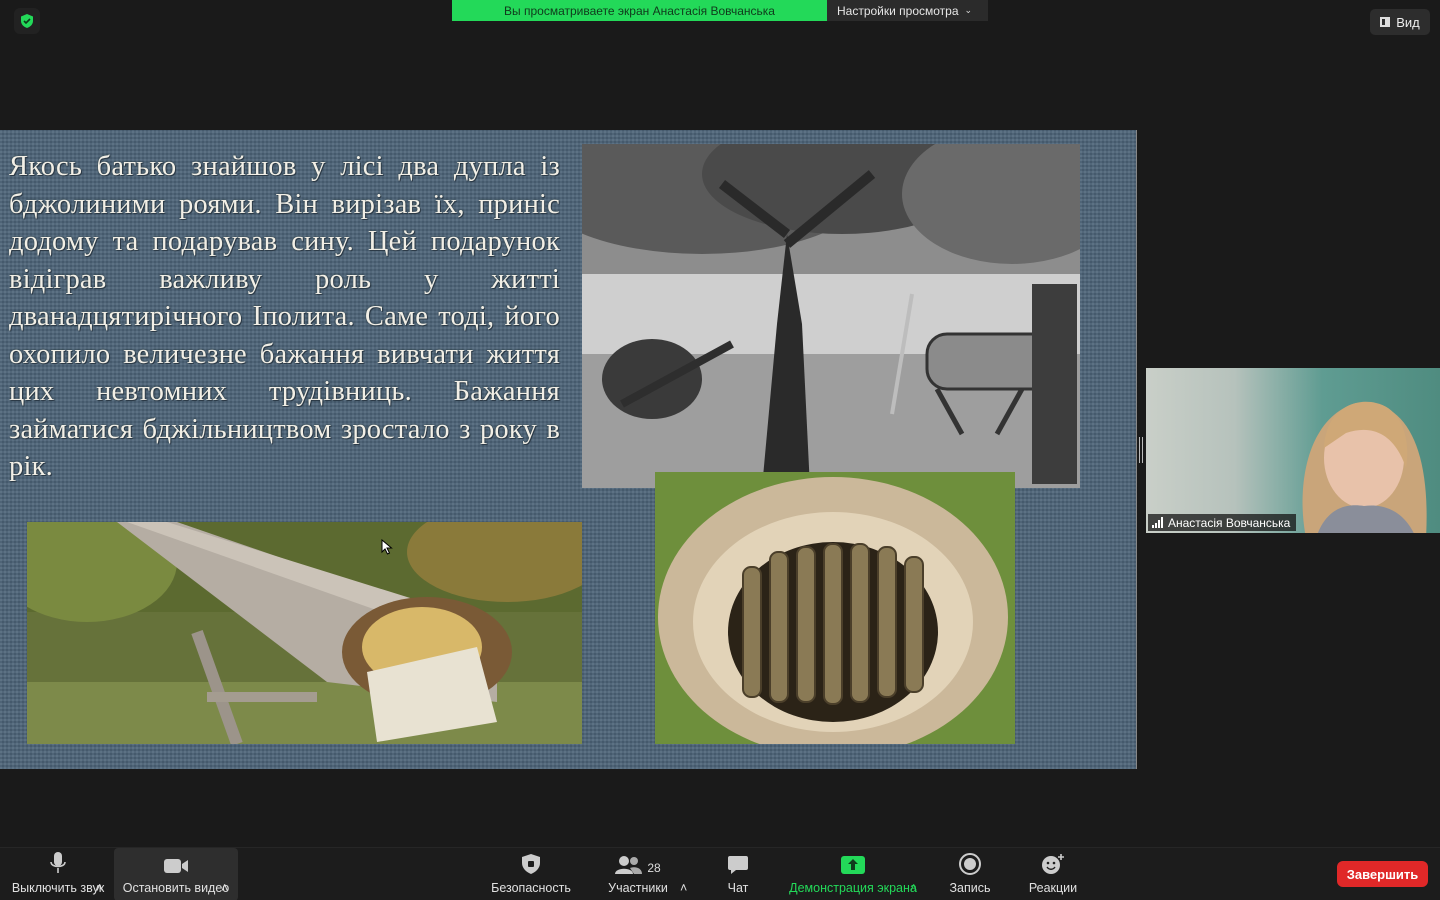 Image resolution: width=1440 pixels, height=900 pixels. What do you see at coordinates (970, 888) in the screenshot?
I see `record-label: Запись` at bounding box center [970, 888].